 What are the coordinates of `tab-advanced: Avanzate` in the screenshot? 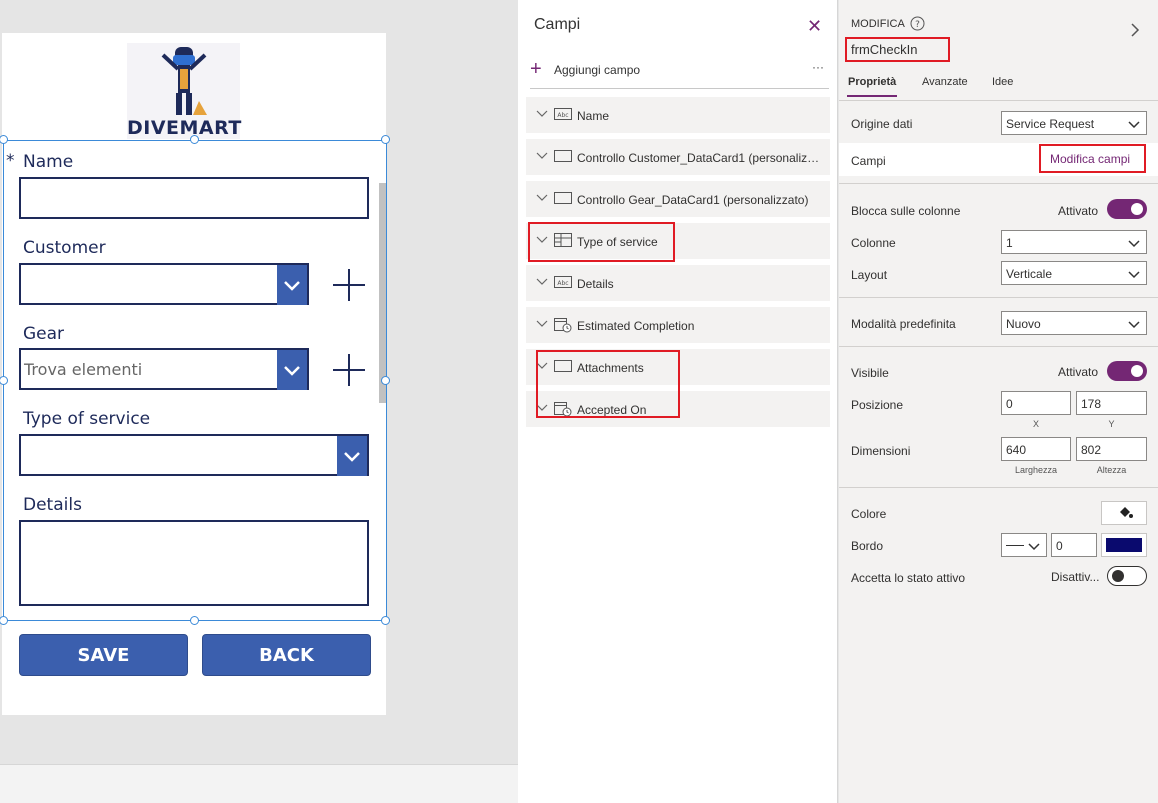 It's located at (945, 82).